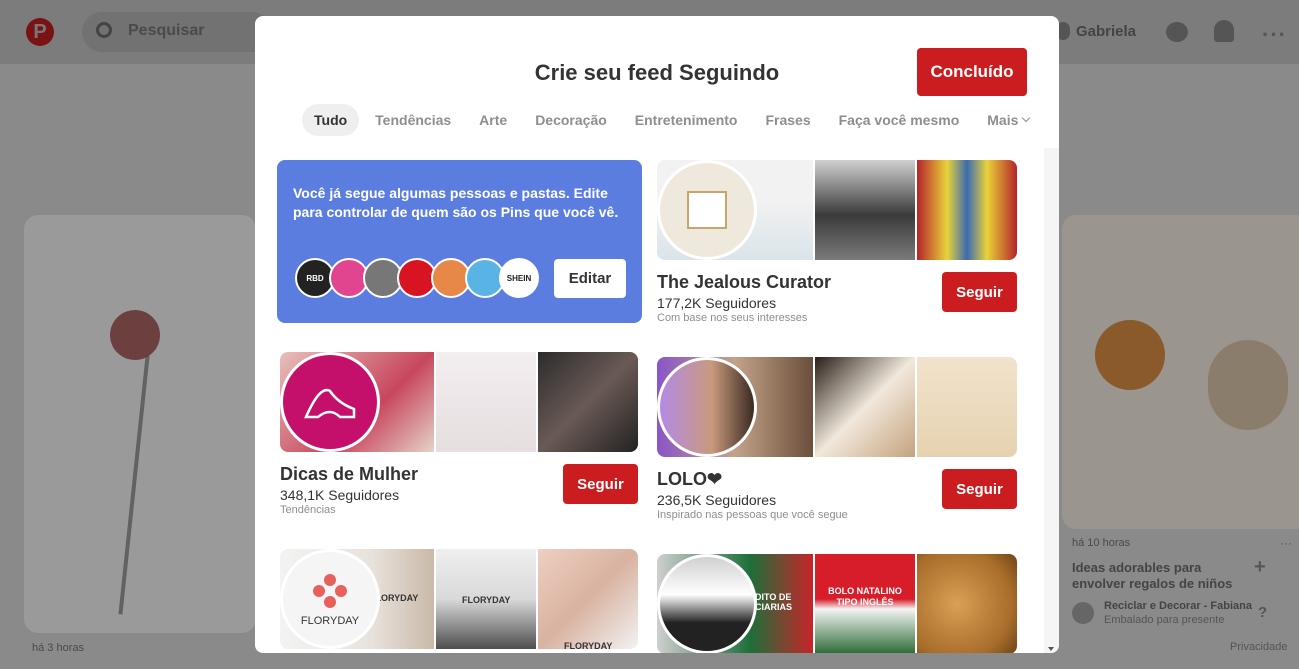  I want to click on user-name: Gabriela, so click(1106, 31).